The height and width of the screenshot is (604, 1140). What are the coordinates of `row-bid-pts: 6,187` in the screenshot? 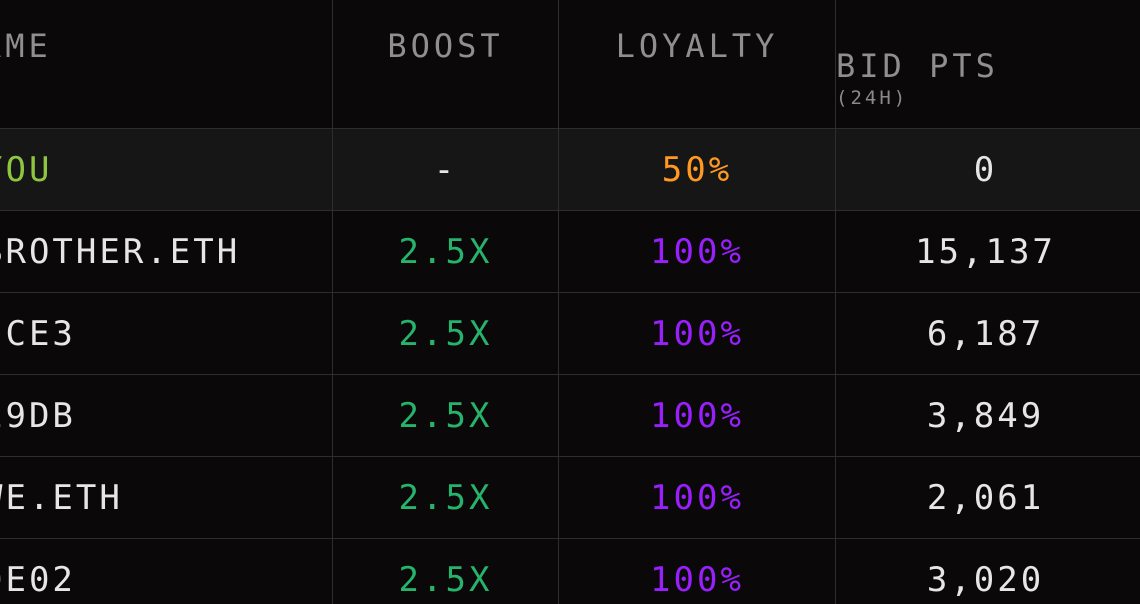 It's located at (985, 333).